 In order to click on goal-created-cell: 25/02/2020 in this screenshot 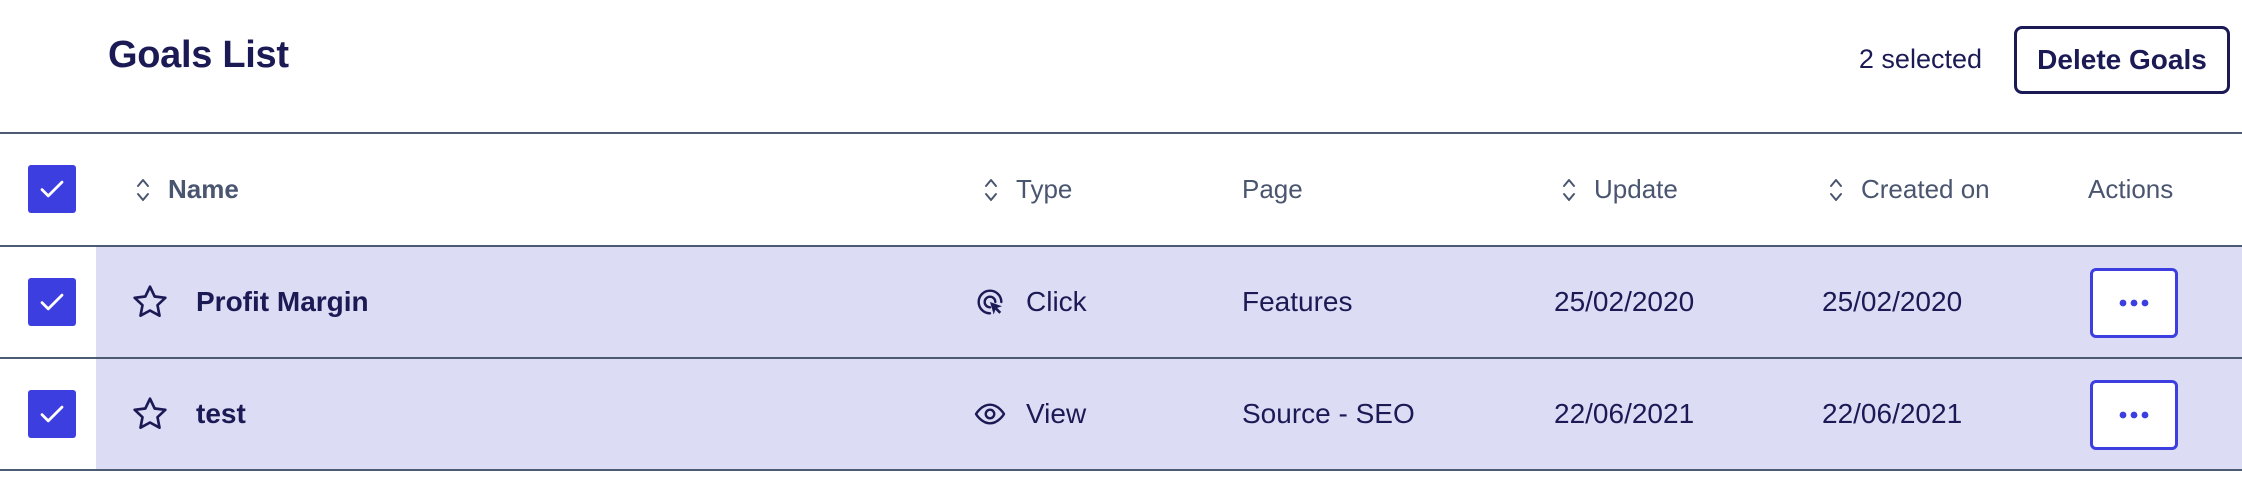, I will do `click(1892, 302)`.